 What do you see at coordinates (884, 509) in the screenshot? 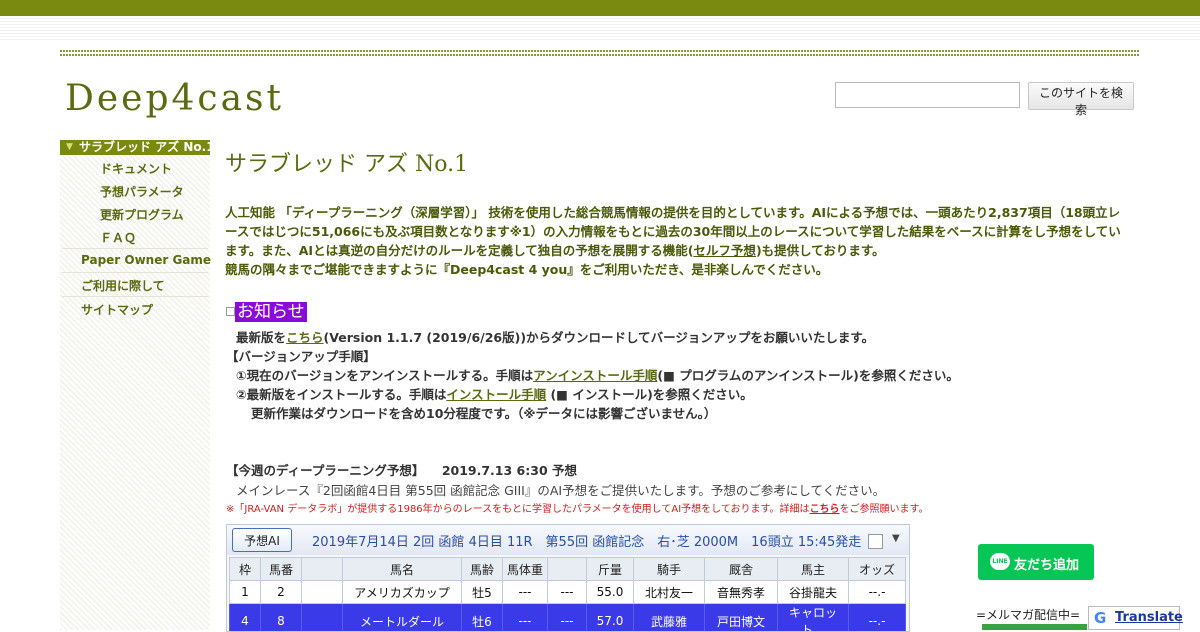
I see `note-text: をご参照願います。` at bounding box center [884, 509].